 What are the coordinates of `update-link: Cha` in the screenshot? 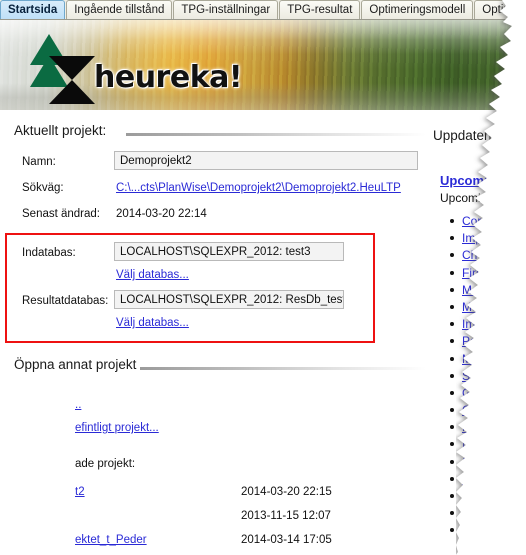 It's located at (473, 410).